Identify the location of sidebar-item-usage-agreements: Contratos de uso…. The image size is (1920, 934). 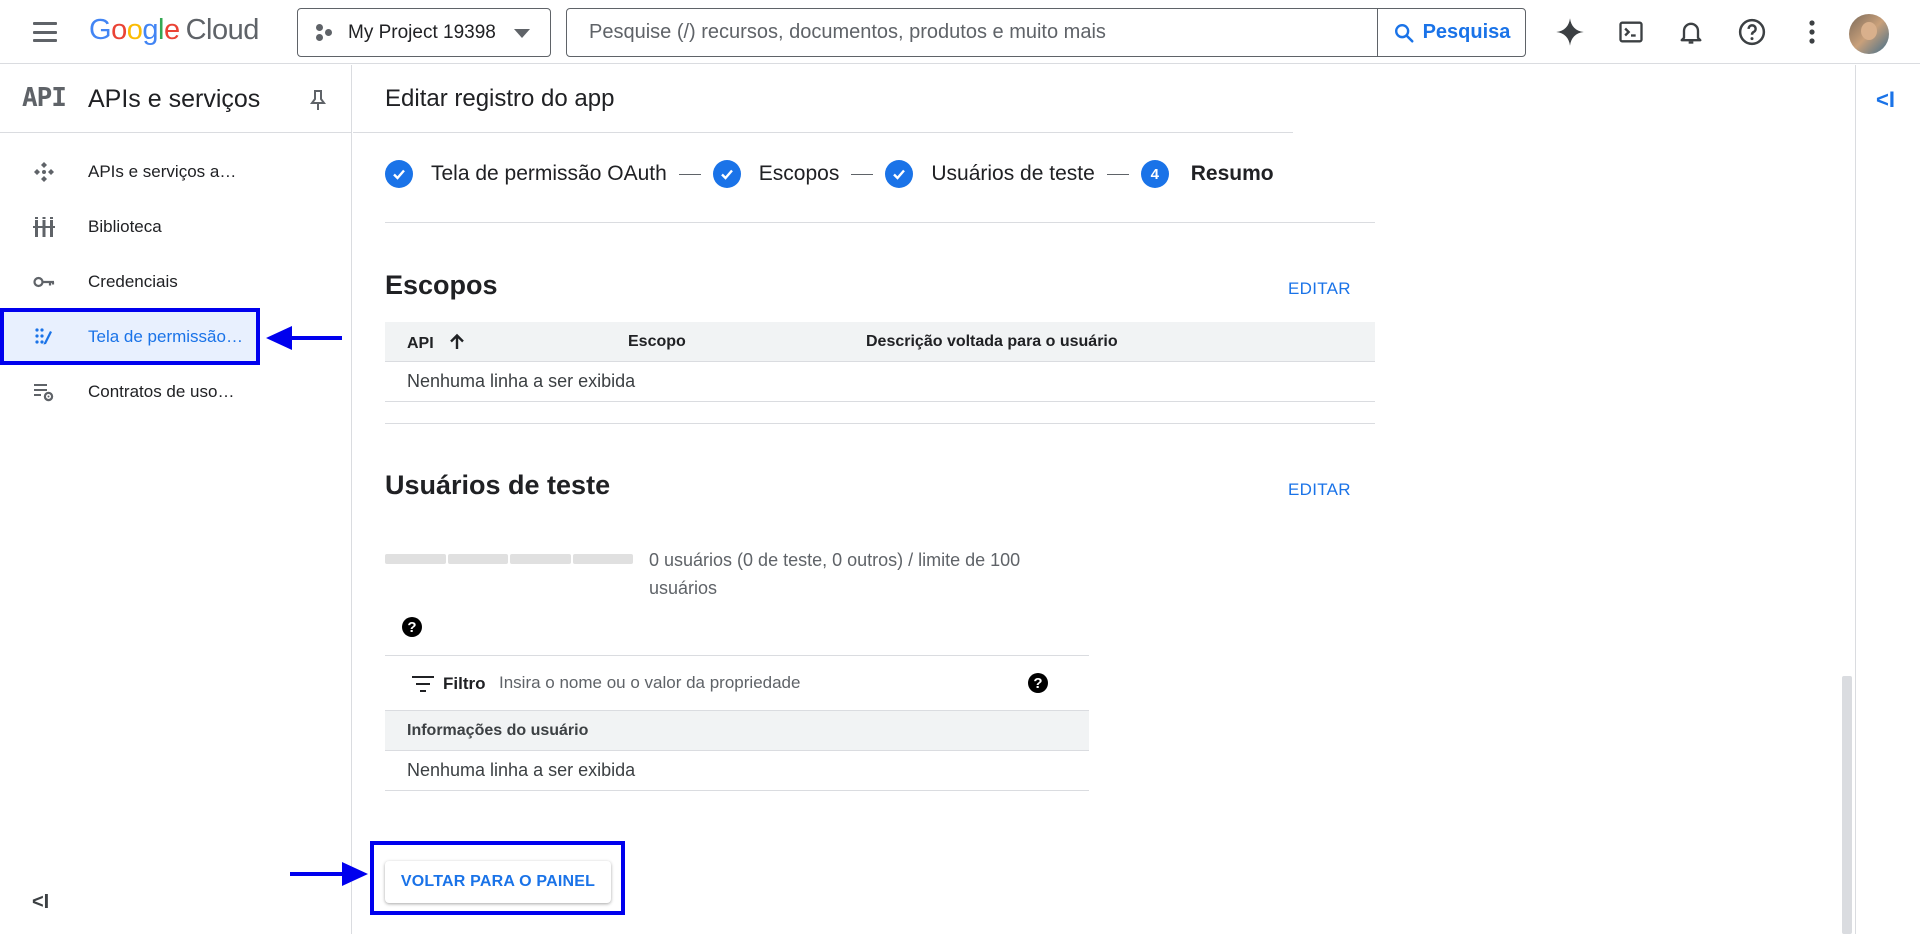
(176, 392).